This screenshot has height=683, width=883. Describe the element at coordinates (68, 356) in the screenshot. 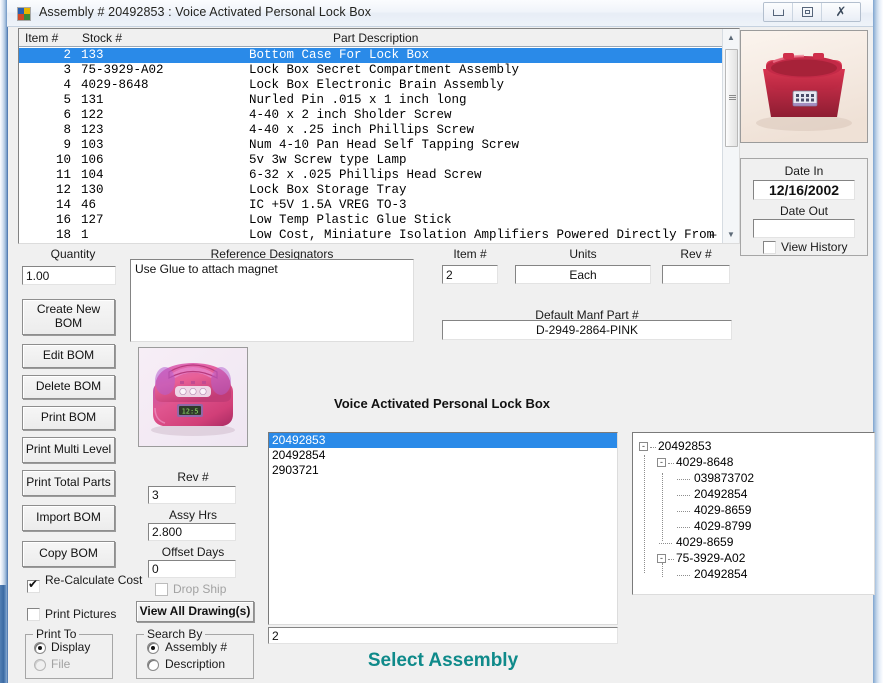

I see `edit-bom-button: Edit BOM` at that location.